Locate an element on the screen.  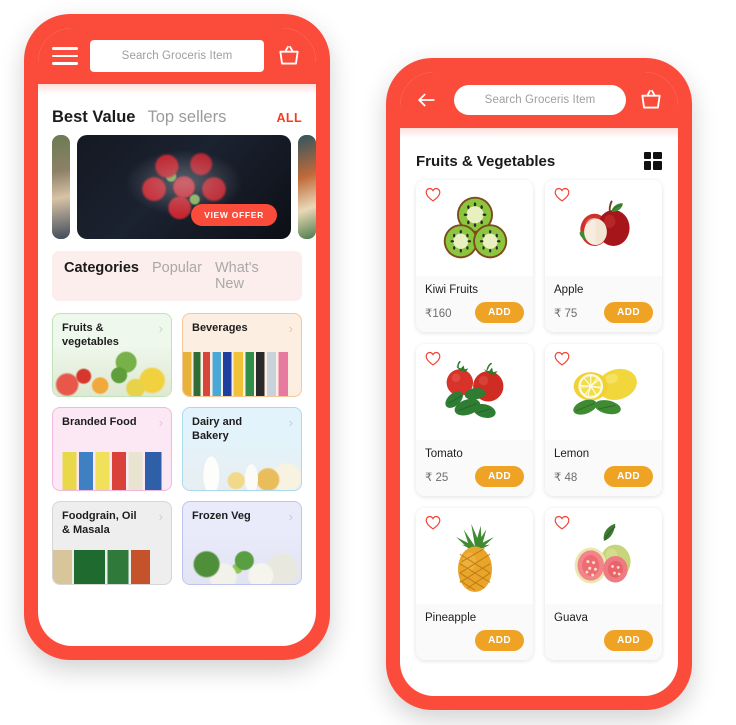
banner-peek-next is located at coordinates (307, 187).